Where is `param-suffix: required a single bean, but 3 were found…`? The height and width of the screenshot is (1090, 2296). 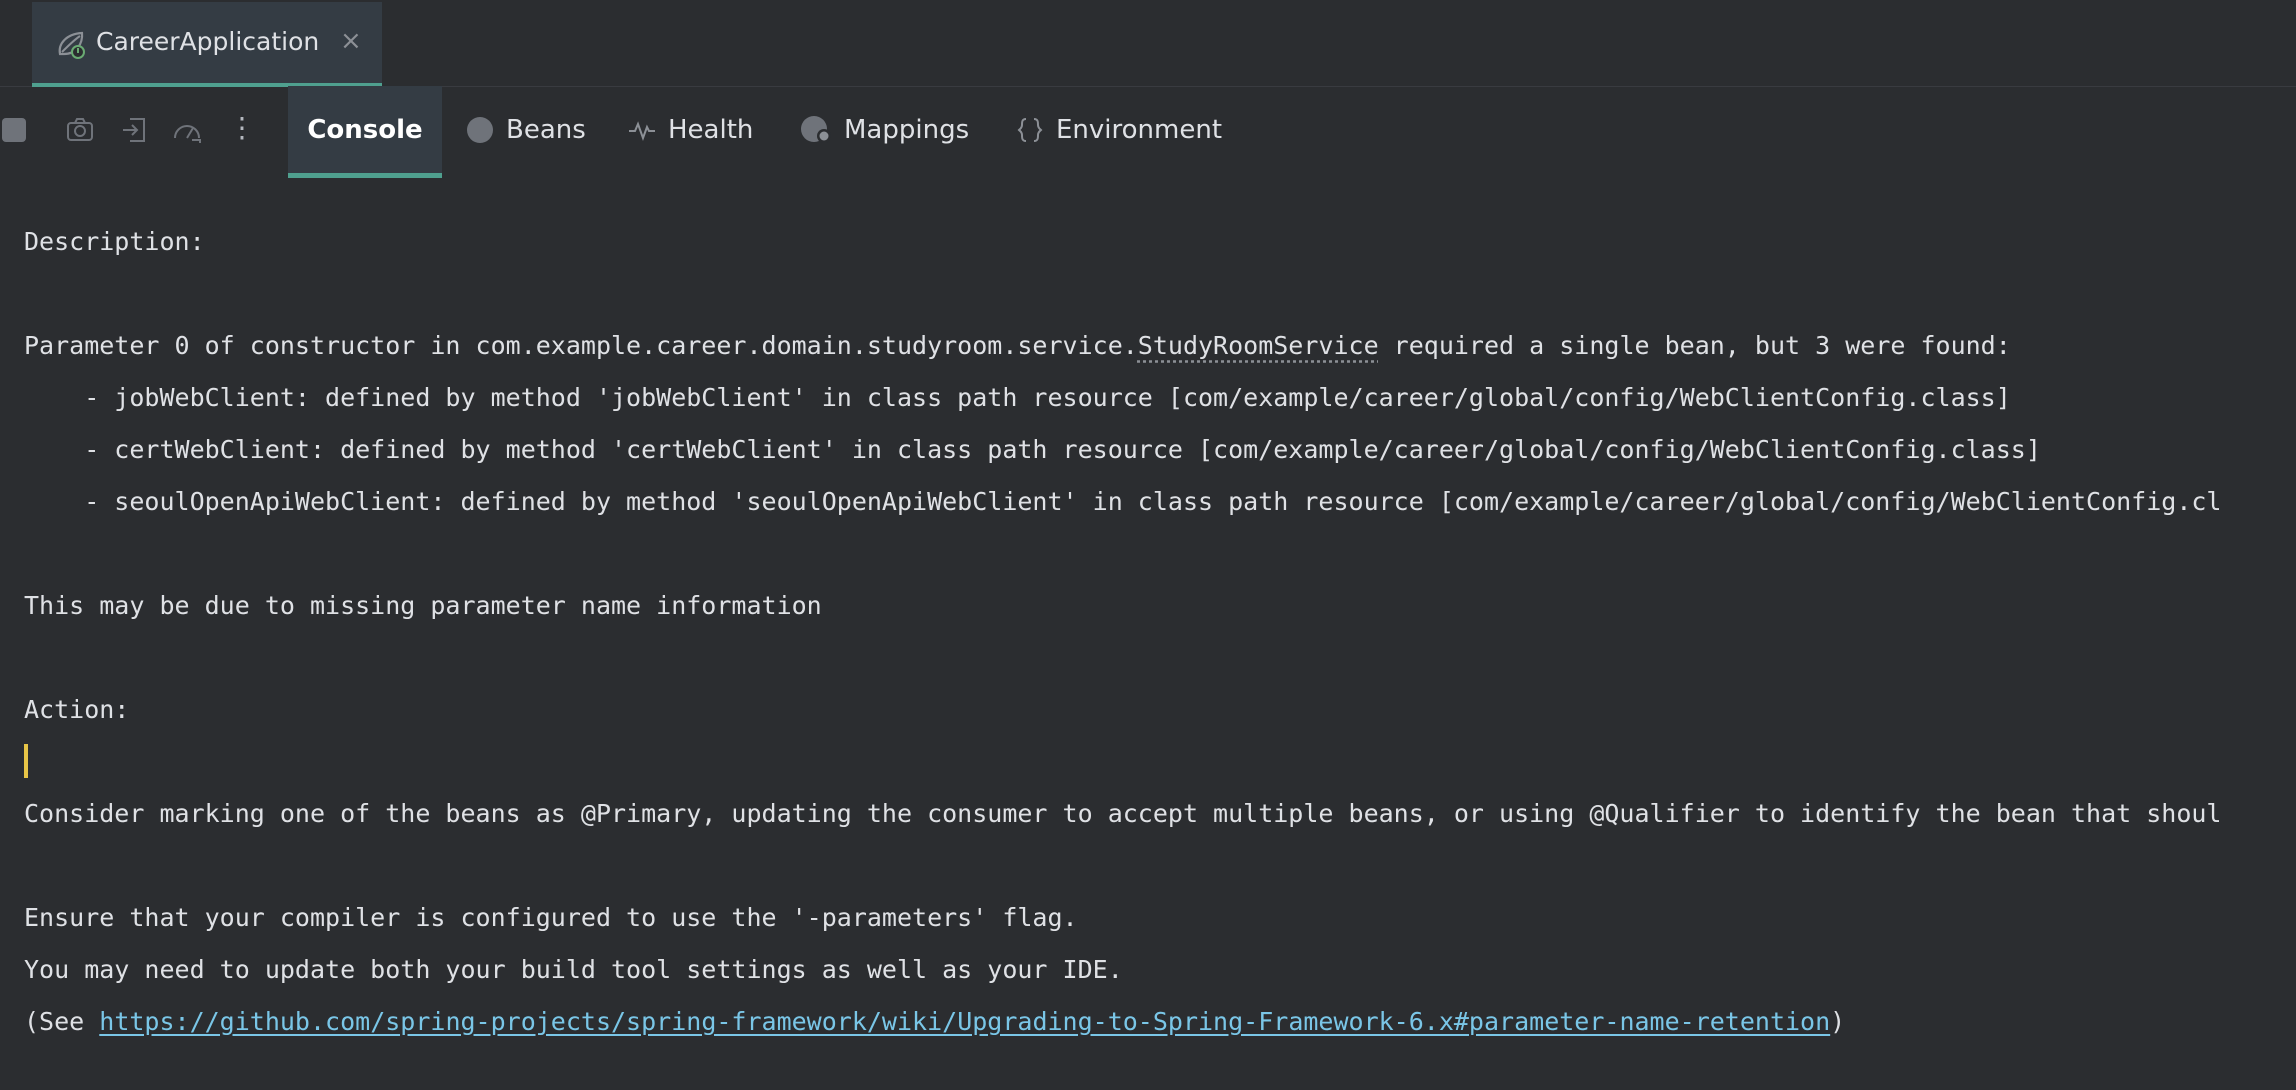 param-suffix: required a single bean, but 3 were found… is located at coordinates (1694, 345).